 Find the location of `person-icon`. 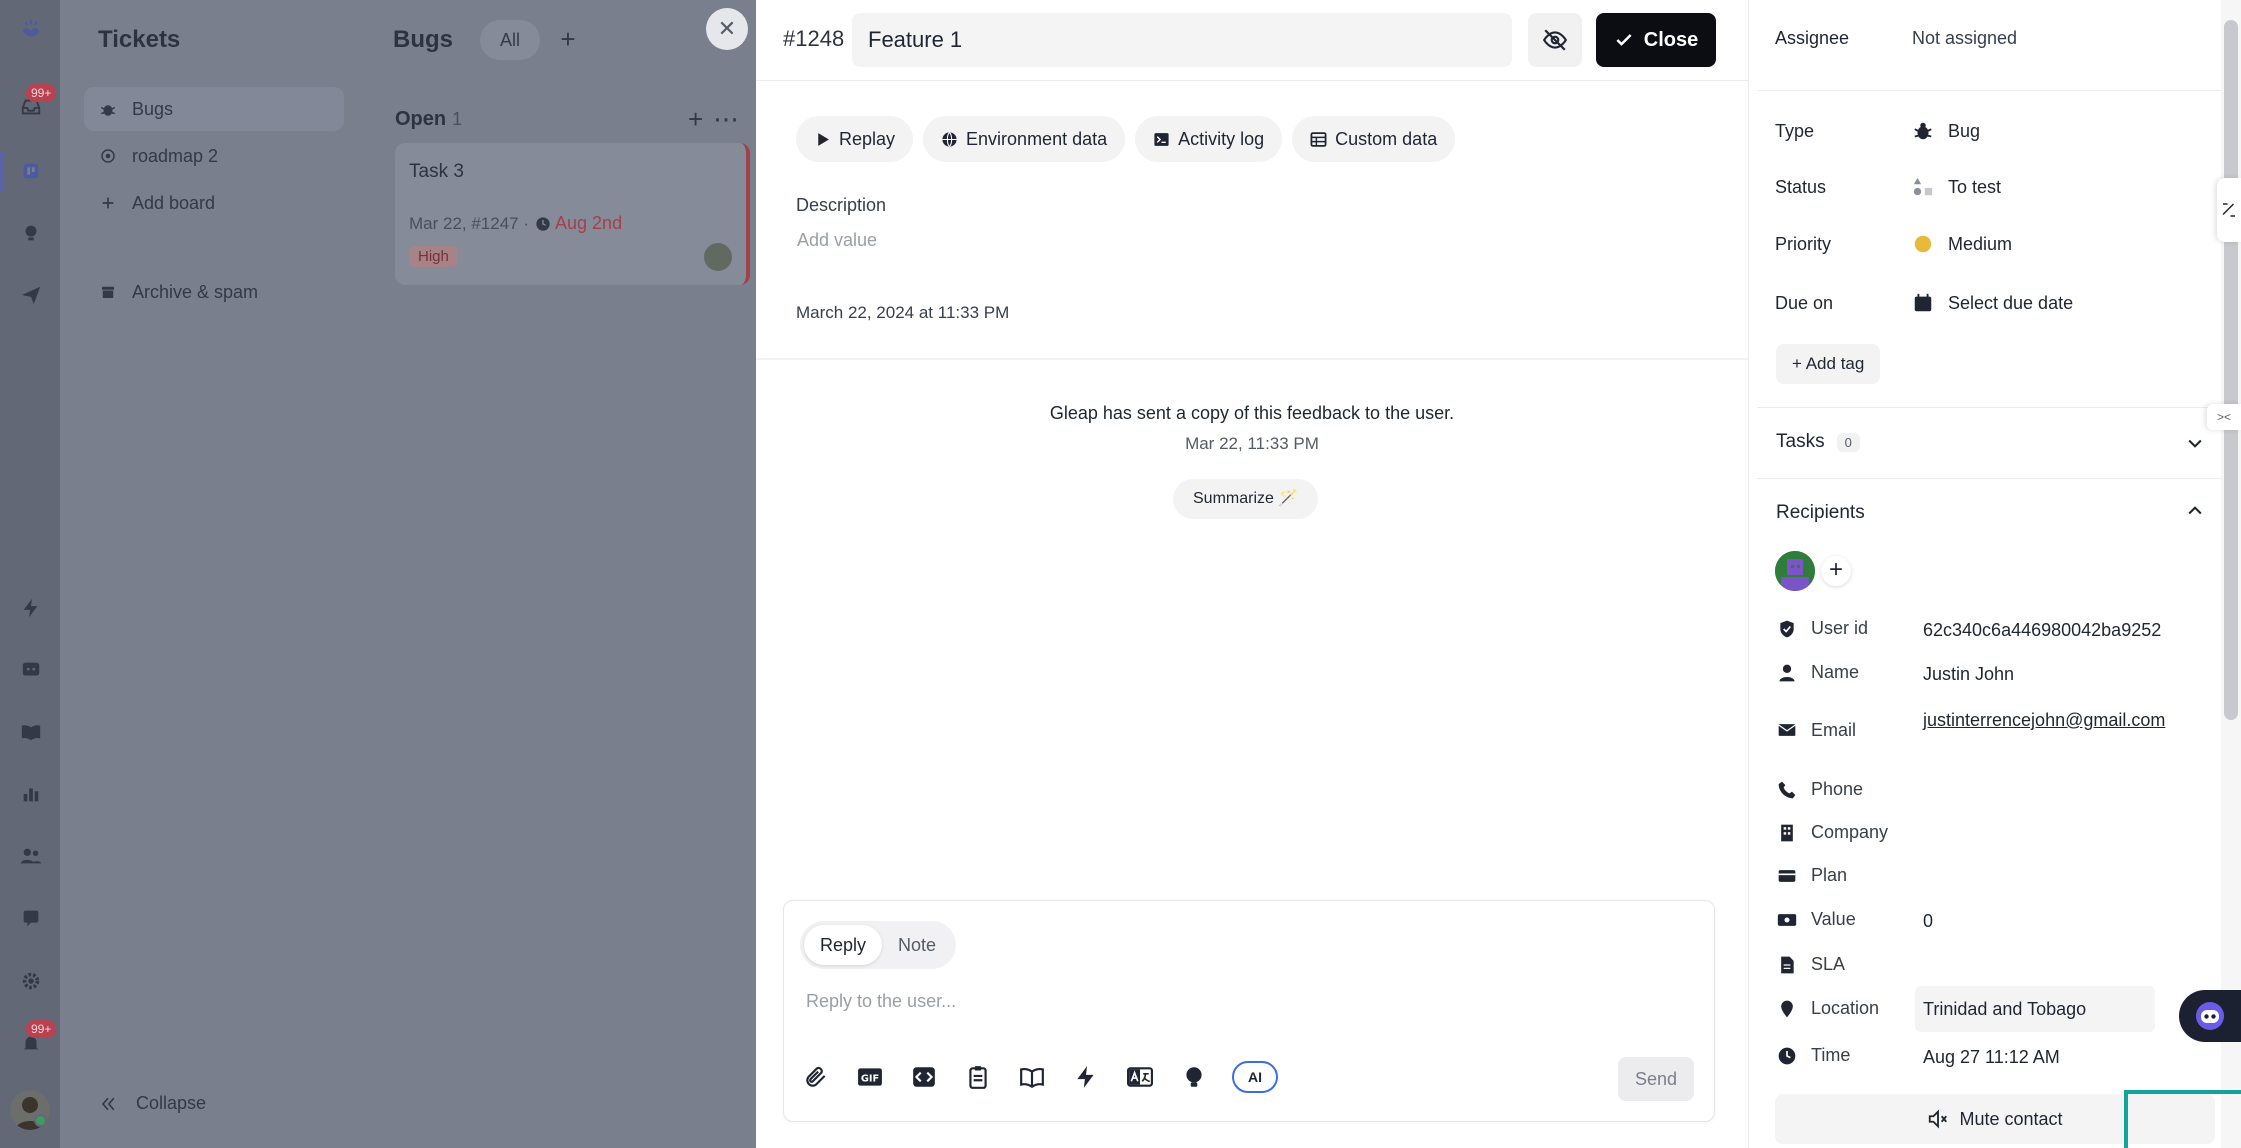

person-icon is located at coordinates (1787, 673).